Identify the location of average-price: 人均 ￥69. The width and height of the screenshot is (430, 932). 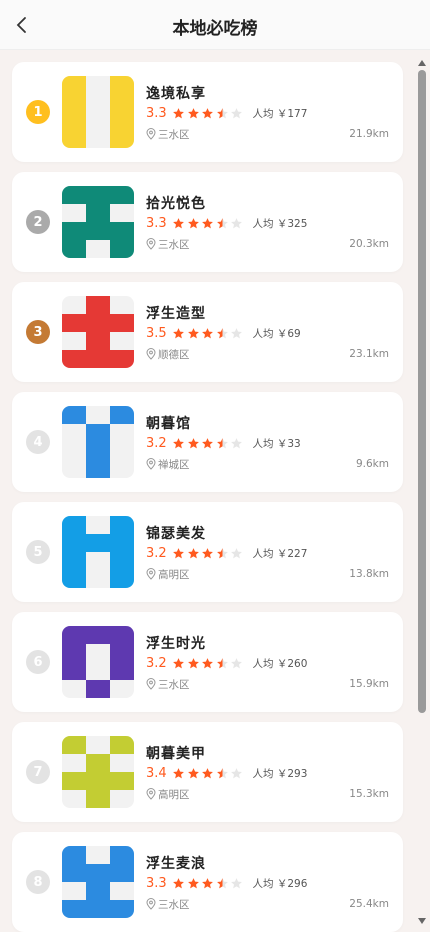
(276, 333).